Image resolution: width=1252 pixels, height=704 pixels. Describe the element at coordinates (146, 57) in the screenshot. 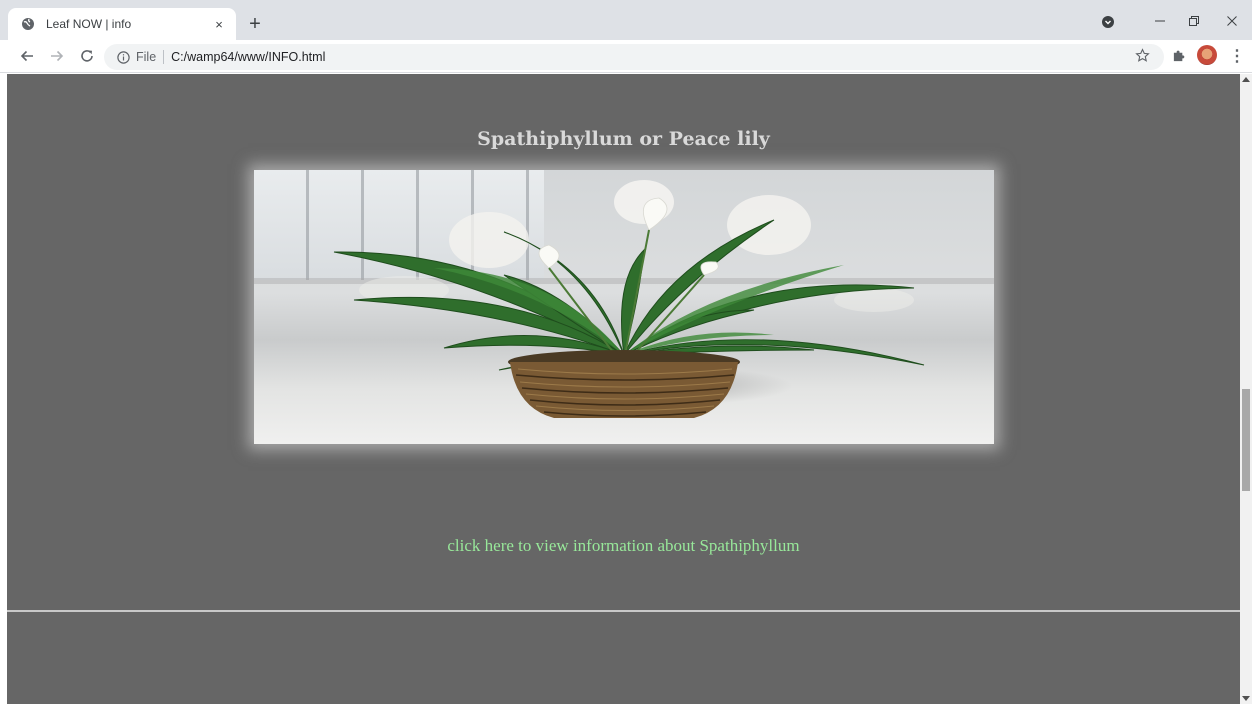

I see `url-scheme: File` at that location.